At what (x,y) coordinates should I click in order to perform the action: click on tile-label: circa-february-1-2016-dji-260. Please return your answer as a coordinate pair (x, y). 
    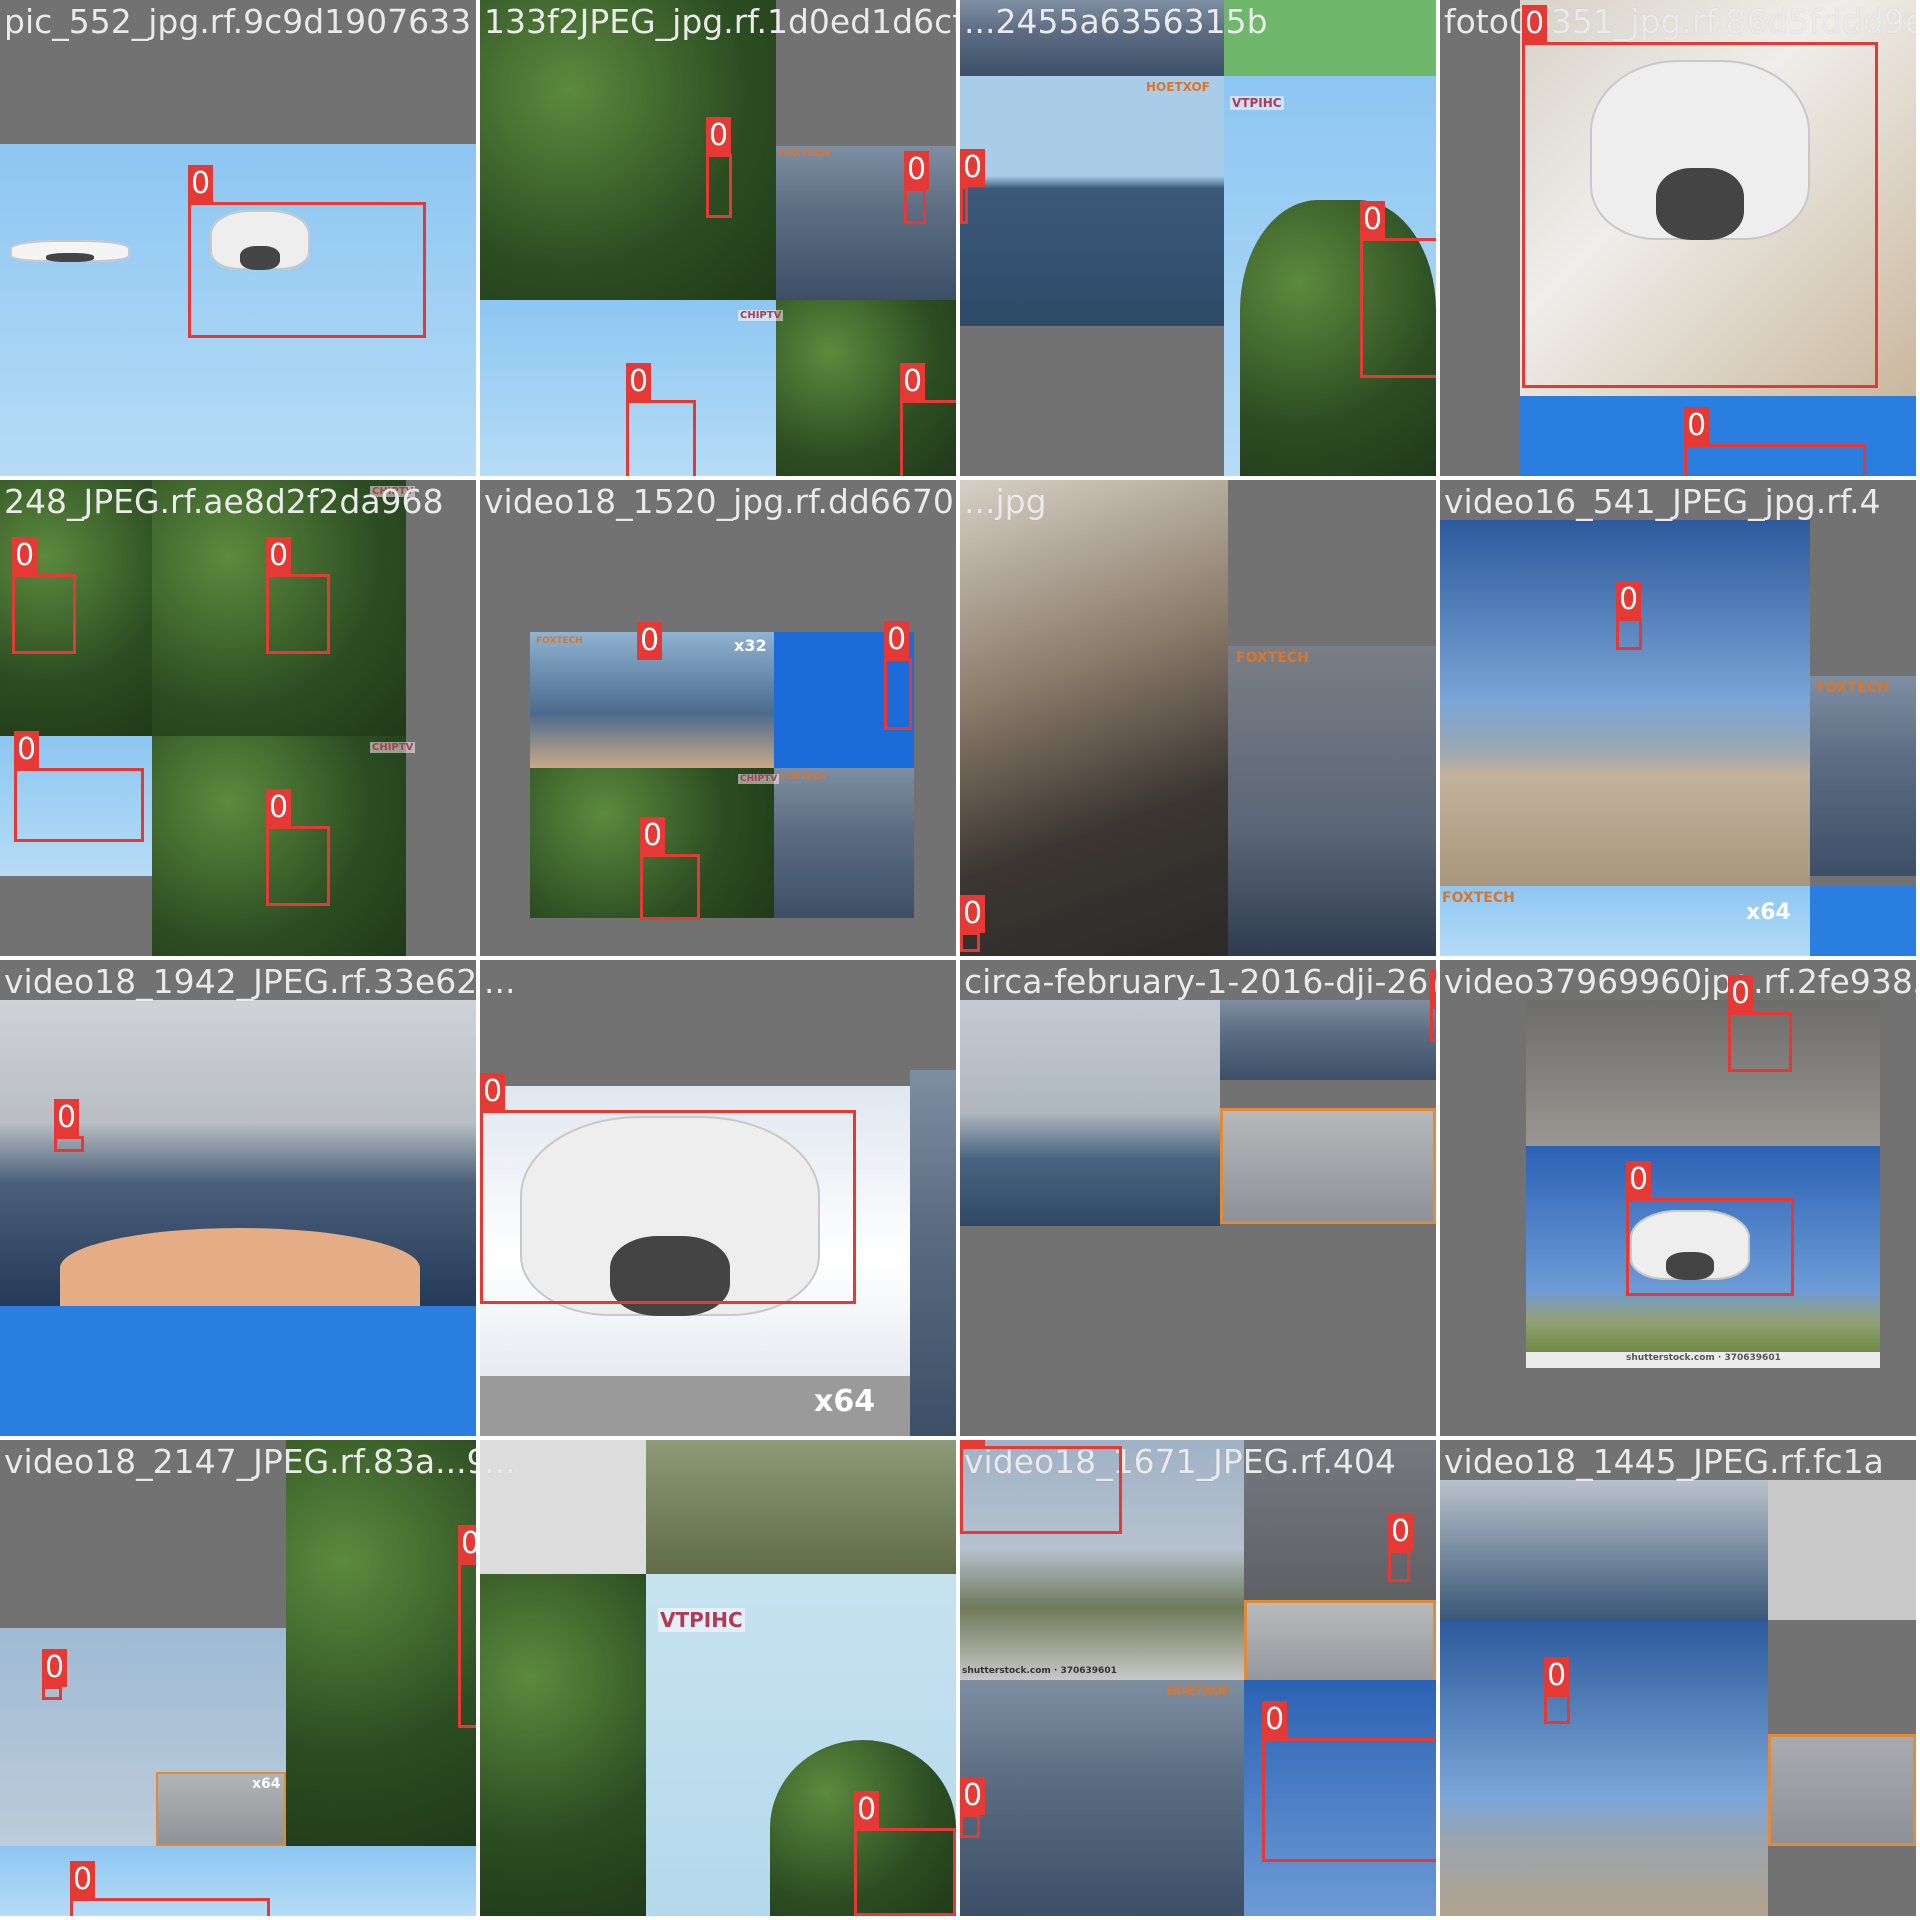
    Looking at the image, I should click on (1200, 981).